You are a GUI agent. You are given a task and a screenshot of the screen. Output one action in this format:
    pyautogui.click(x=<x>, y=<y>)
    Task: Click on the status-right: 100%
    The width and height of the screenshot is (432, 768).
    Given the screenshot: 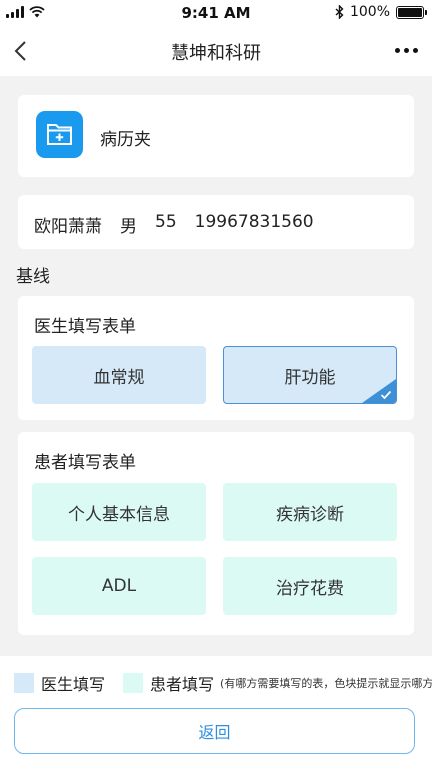 What is the action you would take?
    pyautogui.click(x=381, y=12)
    